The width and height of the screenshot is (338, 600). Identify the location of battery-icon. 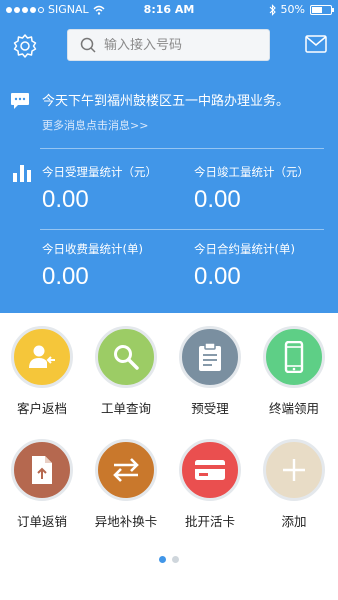
(322, 9).